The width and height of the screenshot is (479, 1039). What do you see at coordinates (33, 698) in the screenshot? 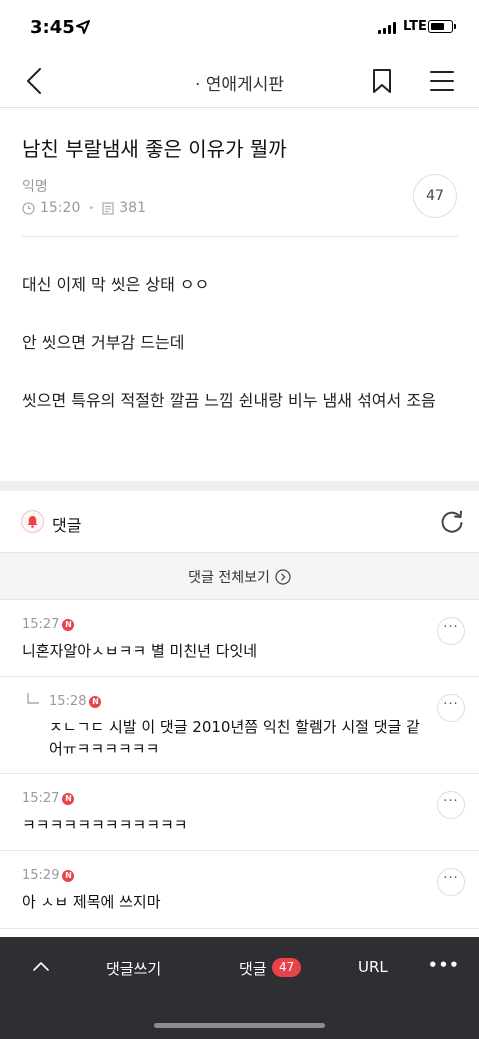
I see `reply-indicator-icon` at bounding box center [33, 698].